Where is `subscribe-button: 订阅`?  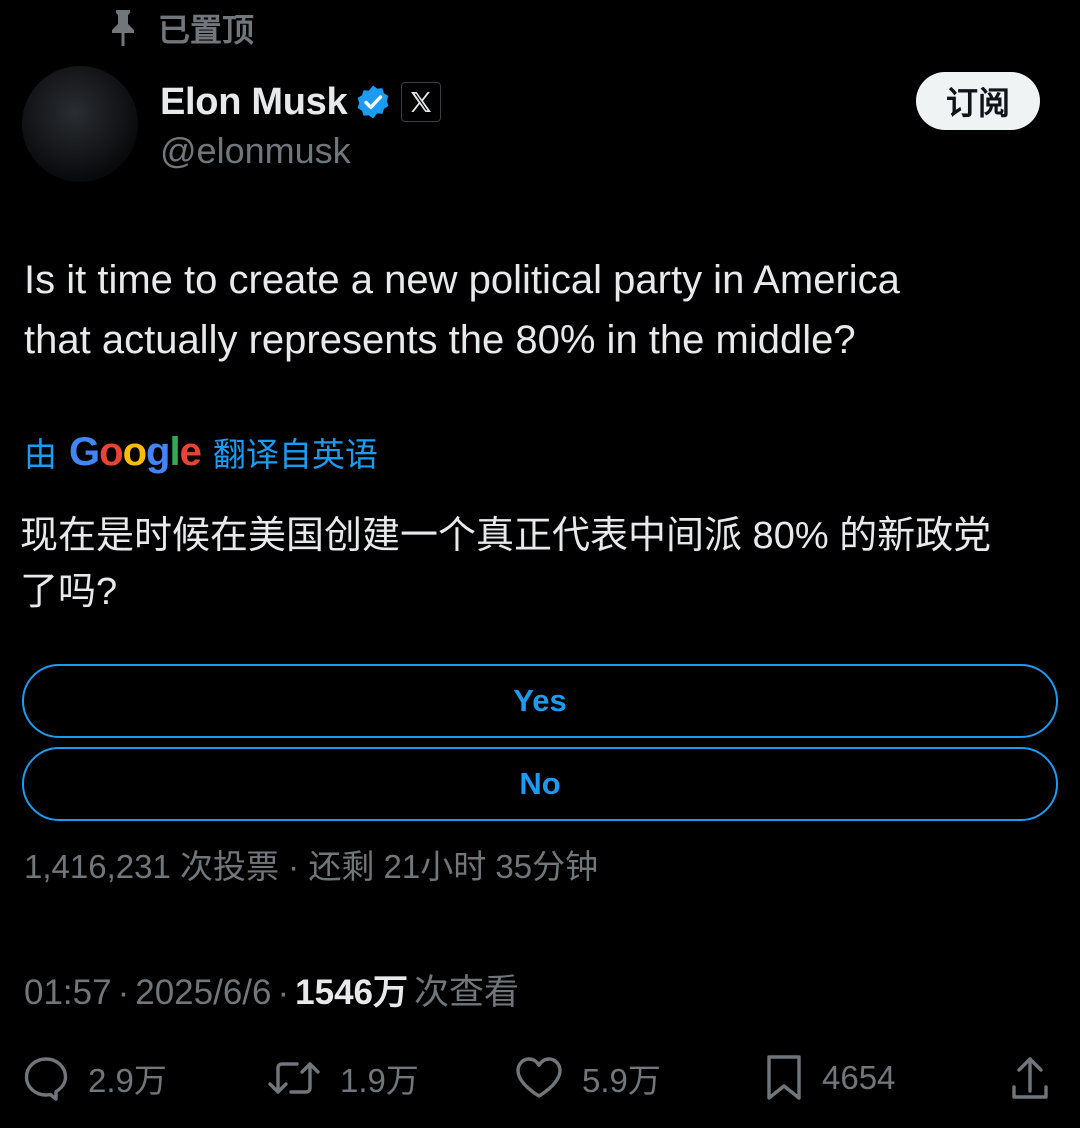
subscribe-button: 订阅 is located at coordinates (978, 101).